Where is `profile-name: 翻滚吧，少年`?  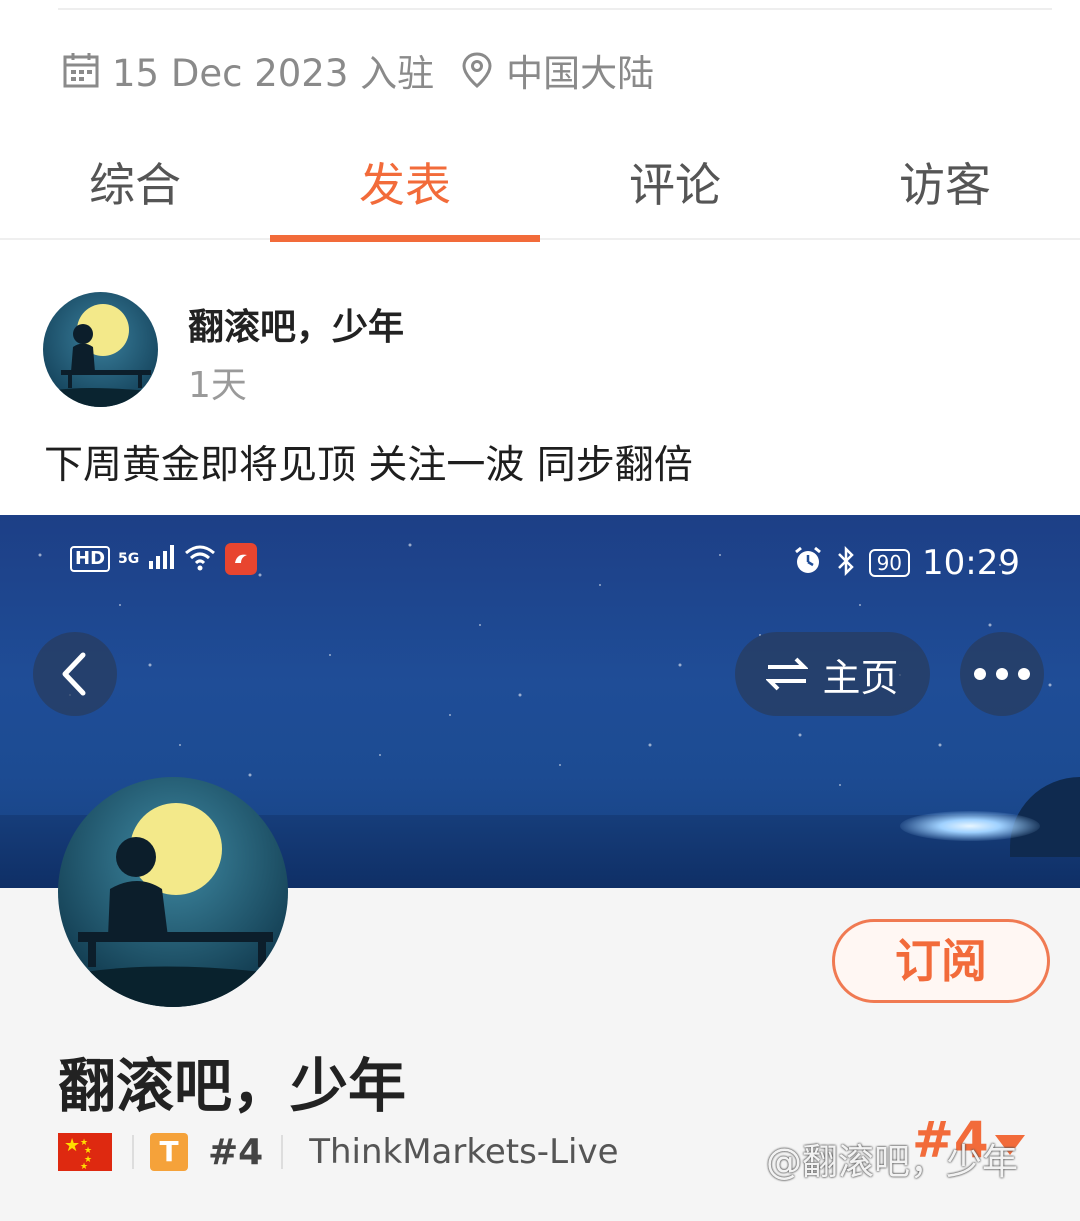
profile-name: 翻滚吧，少年 is located at coordinates (232, 1086).